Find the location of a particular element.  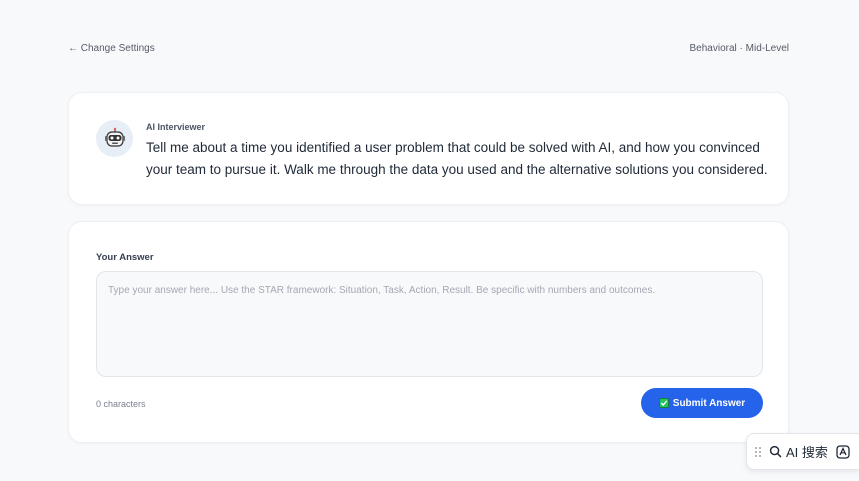

answer-label: Your Answer is located at coordinates (125, 257).